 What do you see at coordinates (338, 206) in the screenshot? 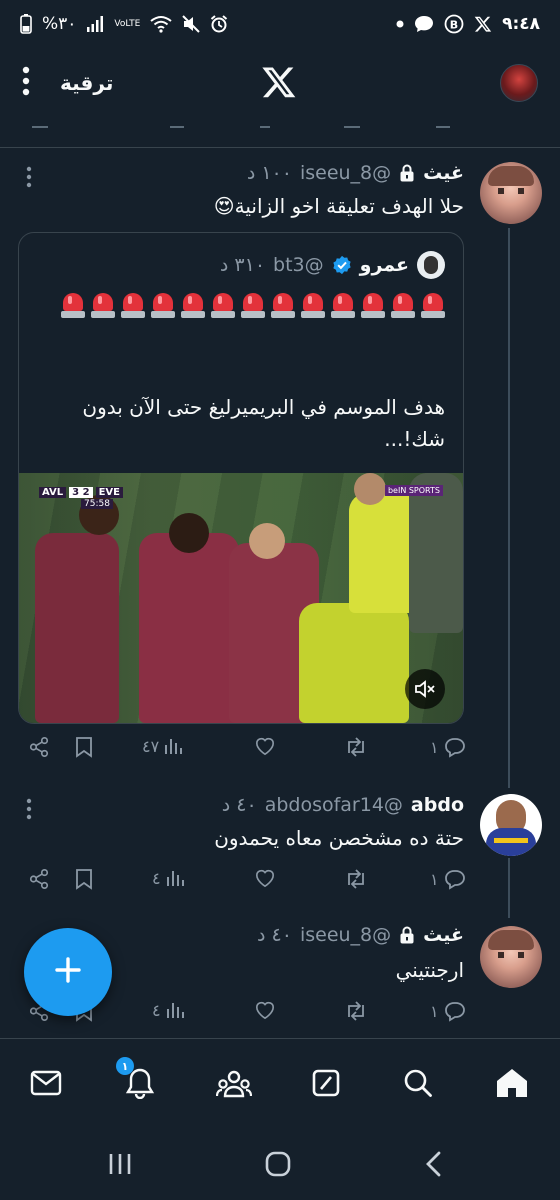
I see `tweet-text: حلا الهدف تعليقة اخو الزانية😍` at bounding box center [338, 206].